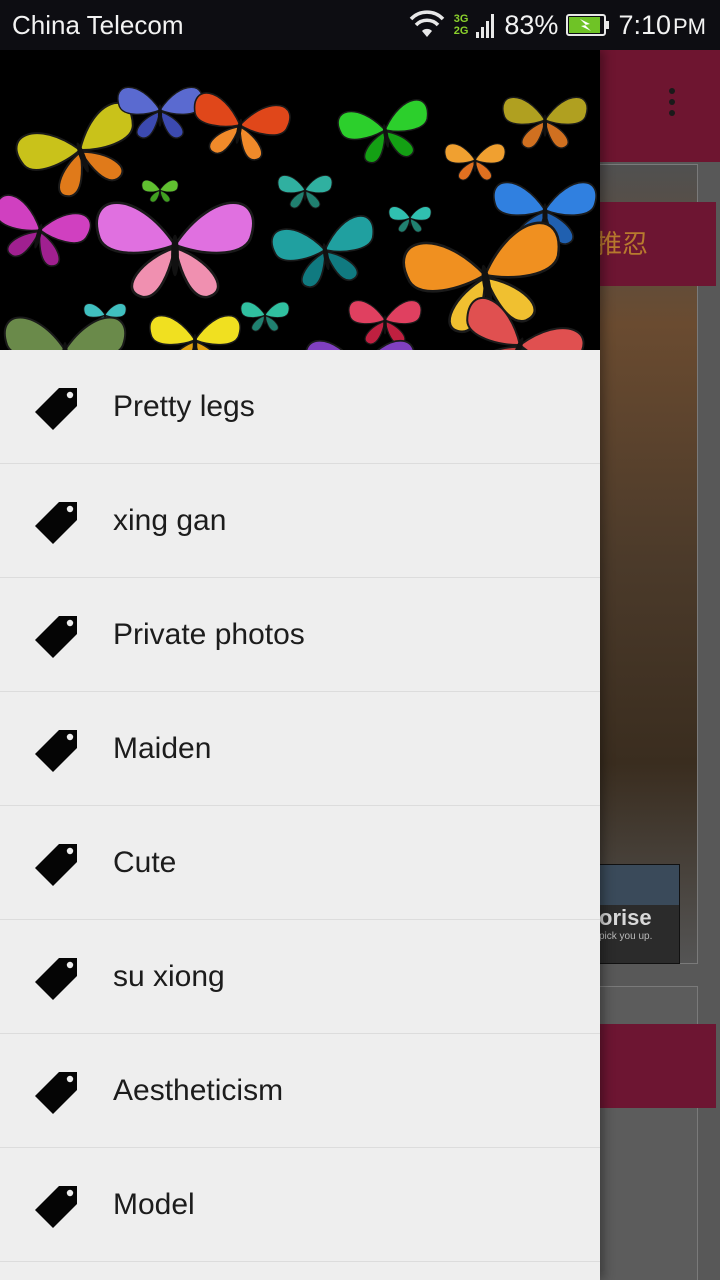 The width and height of the screenshot is (720, 1280). What do you see at coordinates (360, 25) in the screenshot?
I see `status-bar: China Telecom 3G 2G 83% 7:10PM` at bounding box center [360, 25].